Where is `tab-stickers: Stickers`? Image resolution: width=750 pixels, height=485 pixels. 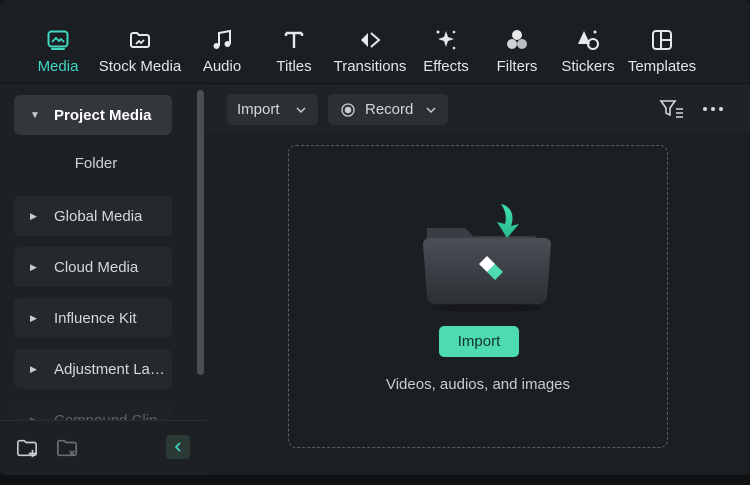 tab-stickers: Stickers is located at coordinates (588, 50).